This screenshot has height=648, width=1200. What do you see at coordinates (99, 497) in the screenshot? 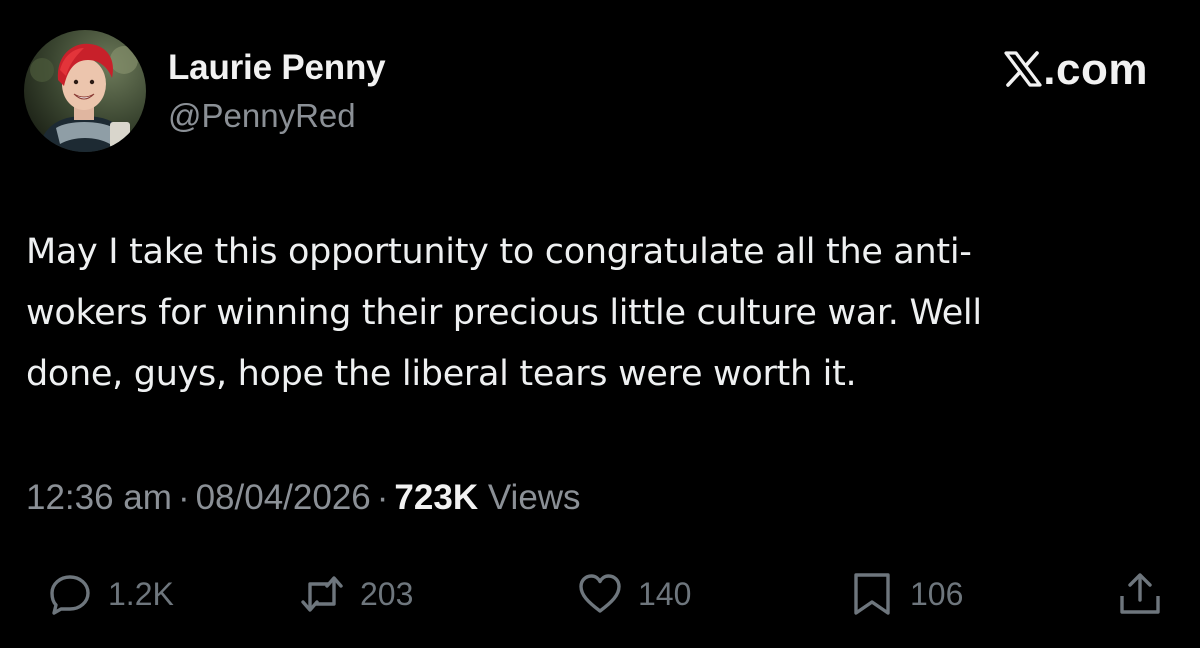
I see `tweet-time: 12:36 am` at bounding box center [99, 497].